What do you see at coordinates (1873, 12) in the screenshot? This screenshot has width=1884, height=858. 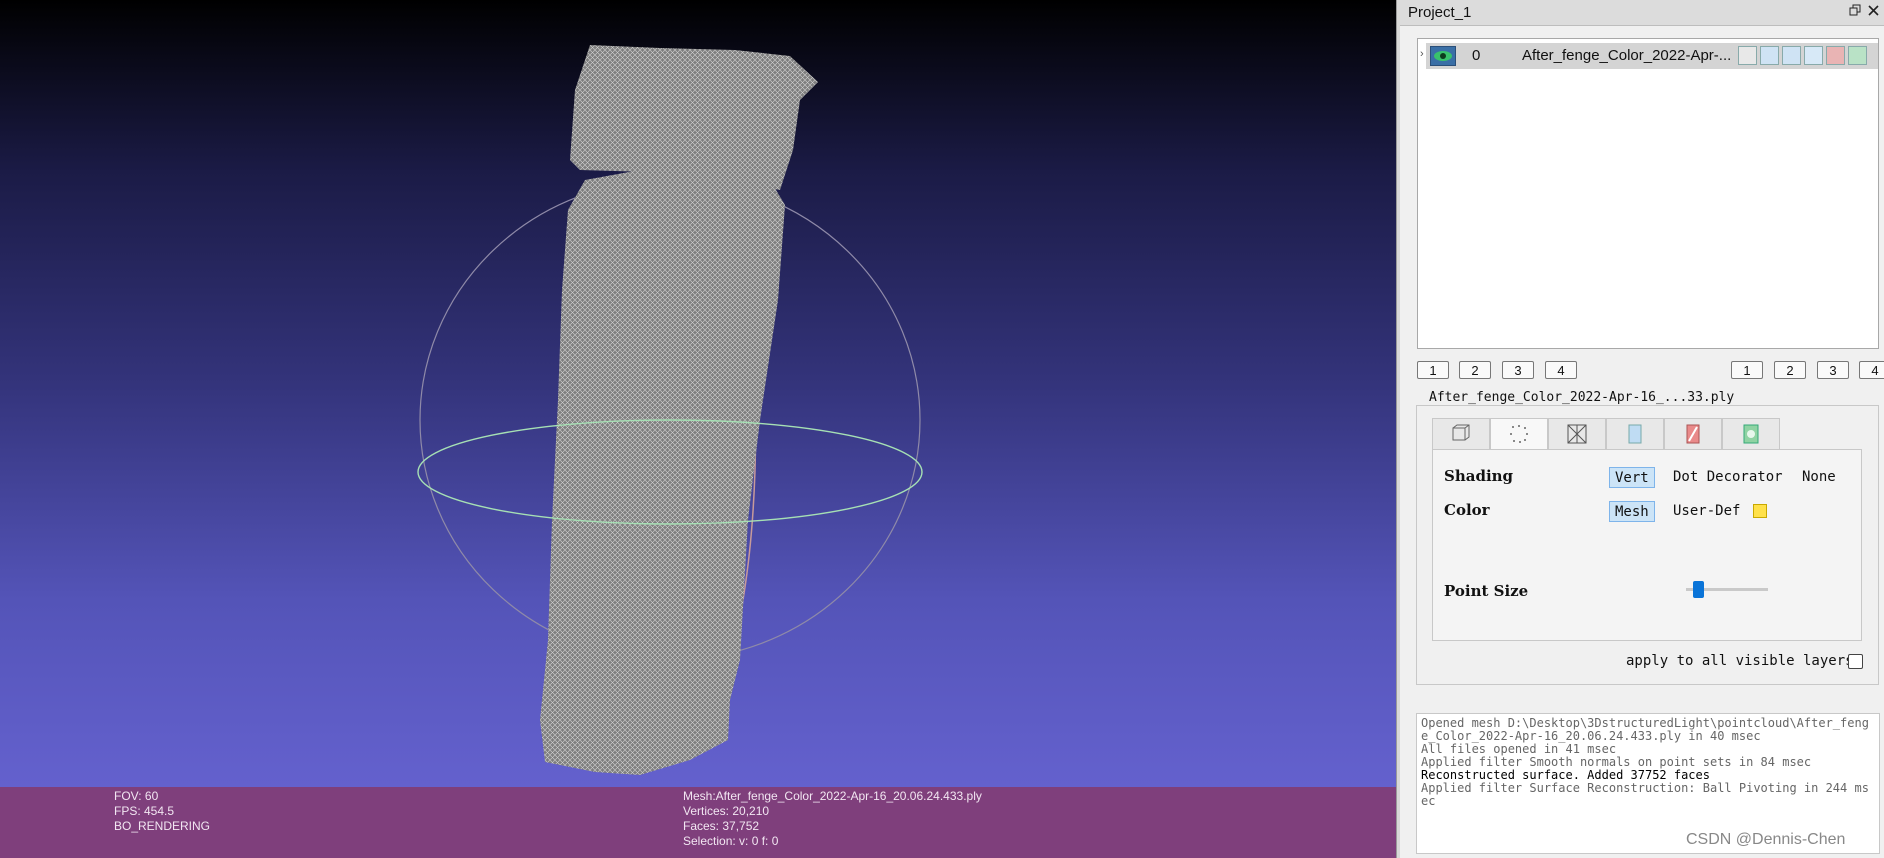 I see `close-icon` at bounding box center [1873, 12].